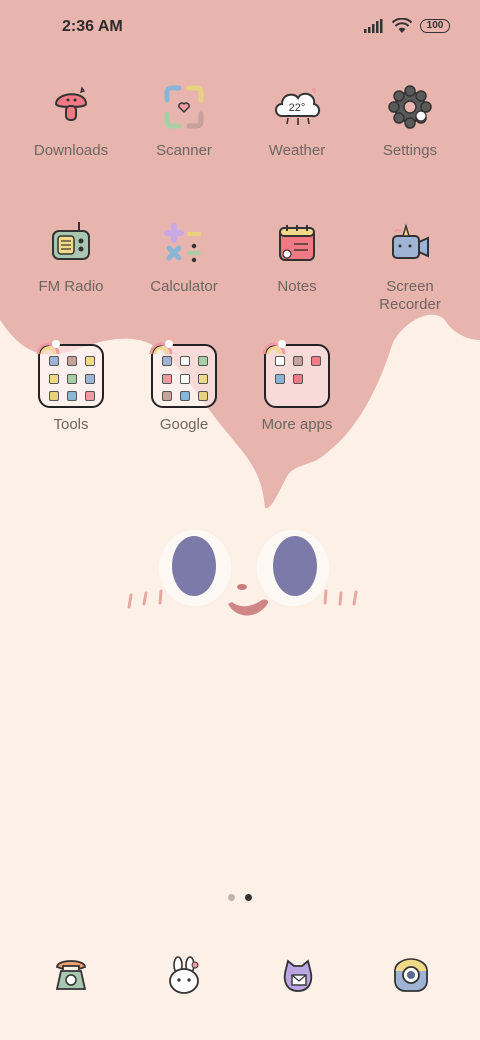 The width and height of the screenshot is (480, 1040). I want to click on app-weather: 22° Weather, so click(297, 121).